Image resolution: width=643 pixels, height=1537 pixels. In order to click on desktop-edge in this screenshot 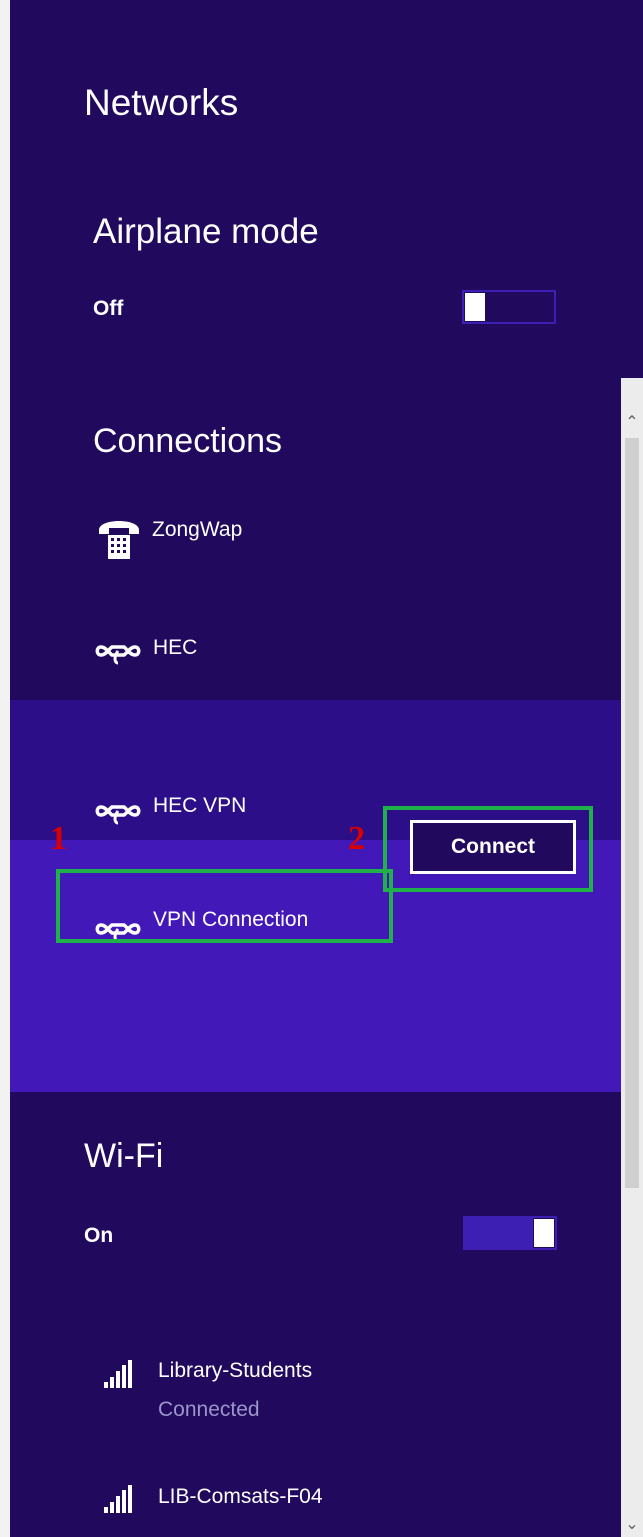, I will do `click(5, 768)`.